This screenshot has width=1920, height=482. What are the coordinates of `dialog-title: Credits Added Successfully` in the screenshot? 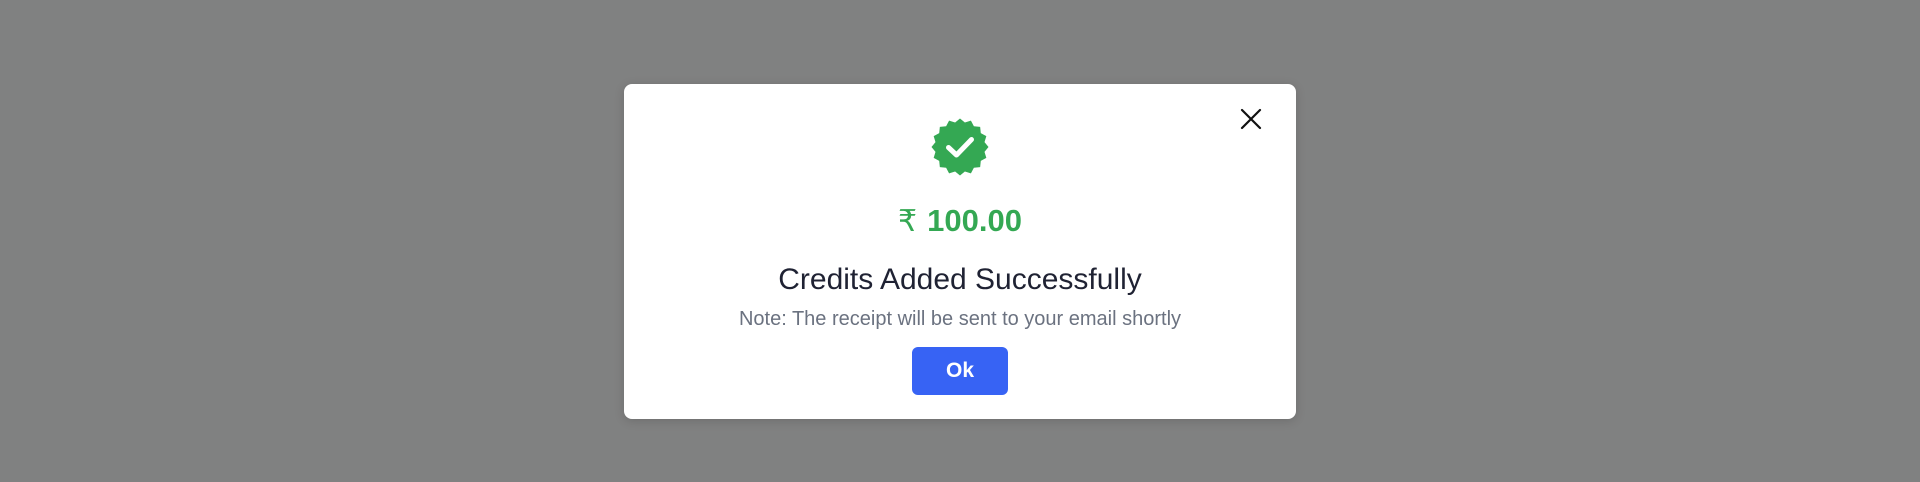 It's located at (960, 279).